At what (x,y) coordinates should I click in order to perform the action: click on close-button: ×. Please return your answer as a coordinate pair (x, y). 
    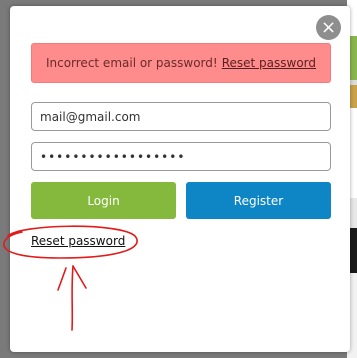
    Looking at the image, I should click on (328, 27).